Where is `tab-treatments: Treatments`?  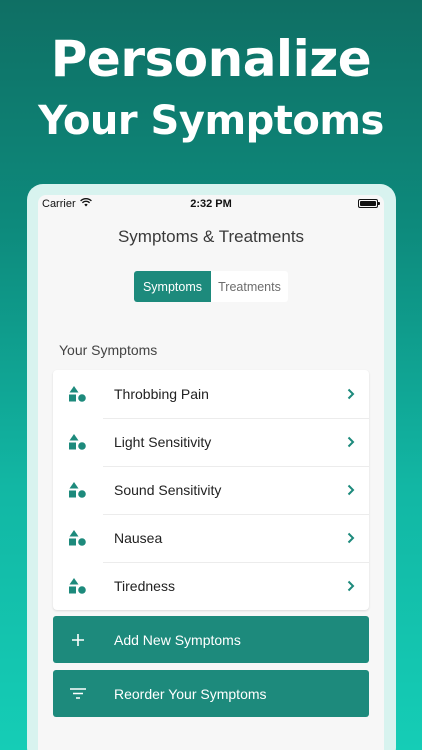 tab-treatments: Treatments is located at coordinates (249, 286).